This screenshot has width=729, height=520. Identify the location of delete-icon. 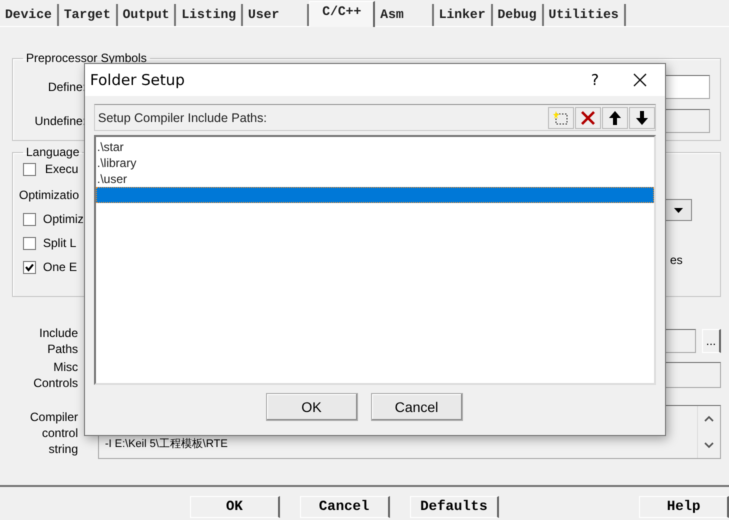
(588, 118).